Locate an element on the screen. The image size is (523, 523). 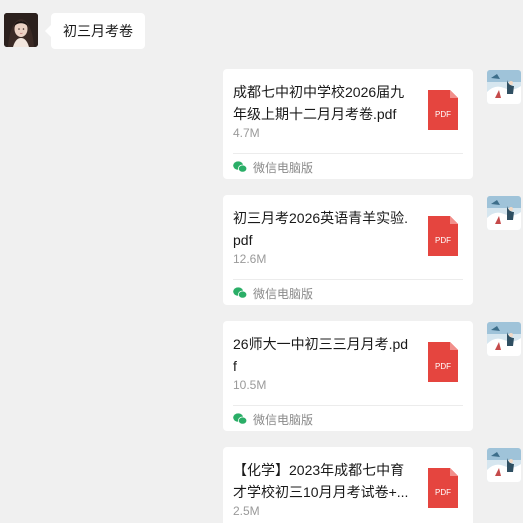
incoming-message-bubble: 初三月考卷 is located at coordinates (95, 31).